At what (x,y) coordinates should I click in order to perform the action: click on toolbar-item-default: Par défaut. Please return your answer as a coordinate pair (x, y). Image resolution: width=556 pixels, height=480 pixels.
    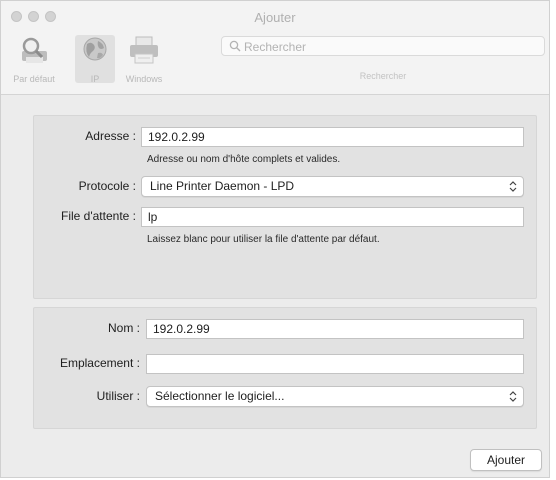
    Looking at the image, I should click on (34, 59).